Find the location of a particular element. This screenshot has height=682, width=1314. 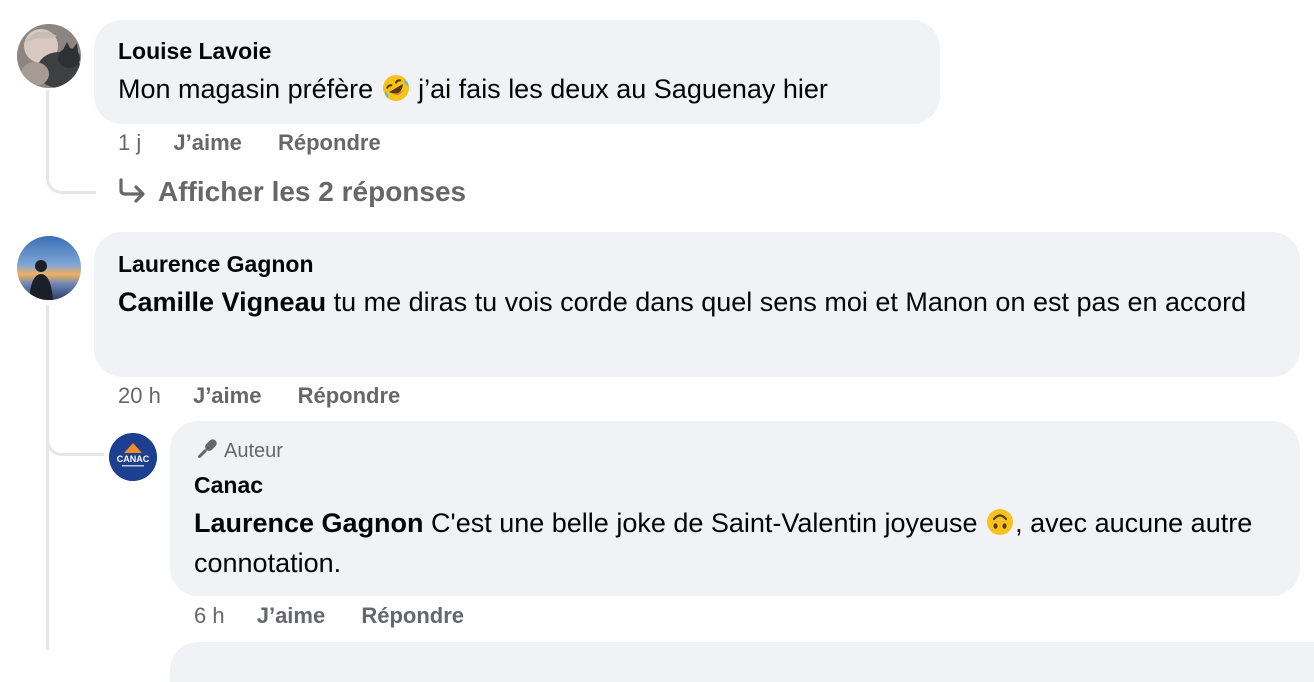

comment-timestamp: 20 h is located at coordinates (139, 395).